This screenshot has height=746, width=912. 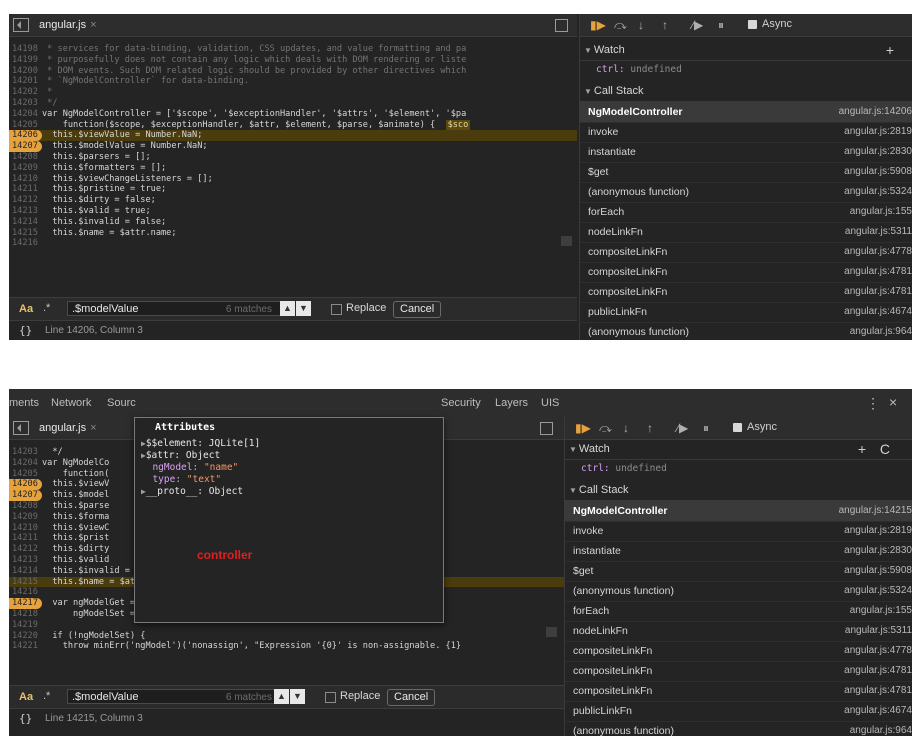 I want to click on tab-more: UIS, so click(x=550, y=403).